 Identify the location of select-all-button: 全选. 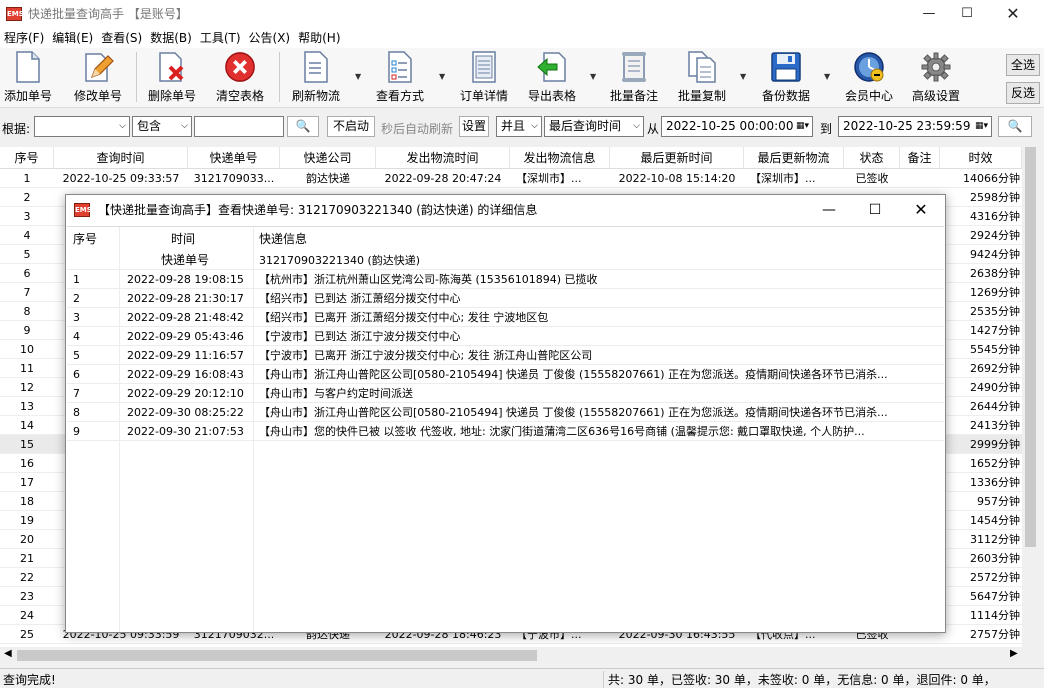
(1023, 65).